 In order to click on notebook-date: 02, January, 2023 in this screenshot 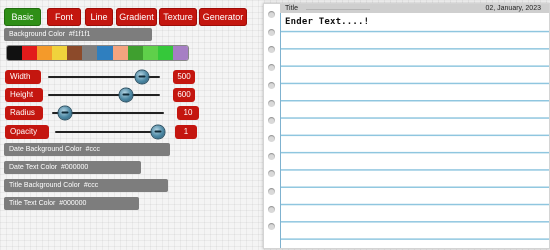, I will do `click(513, 8)`.